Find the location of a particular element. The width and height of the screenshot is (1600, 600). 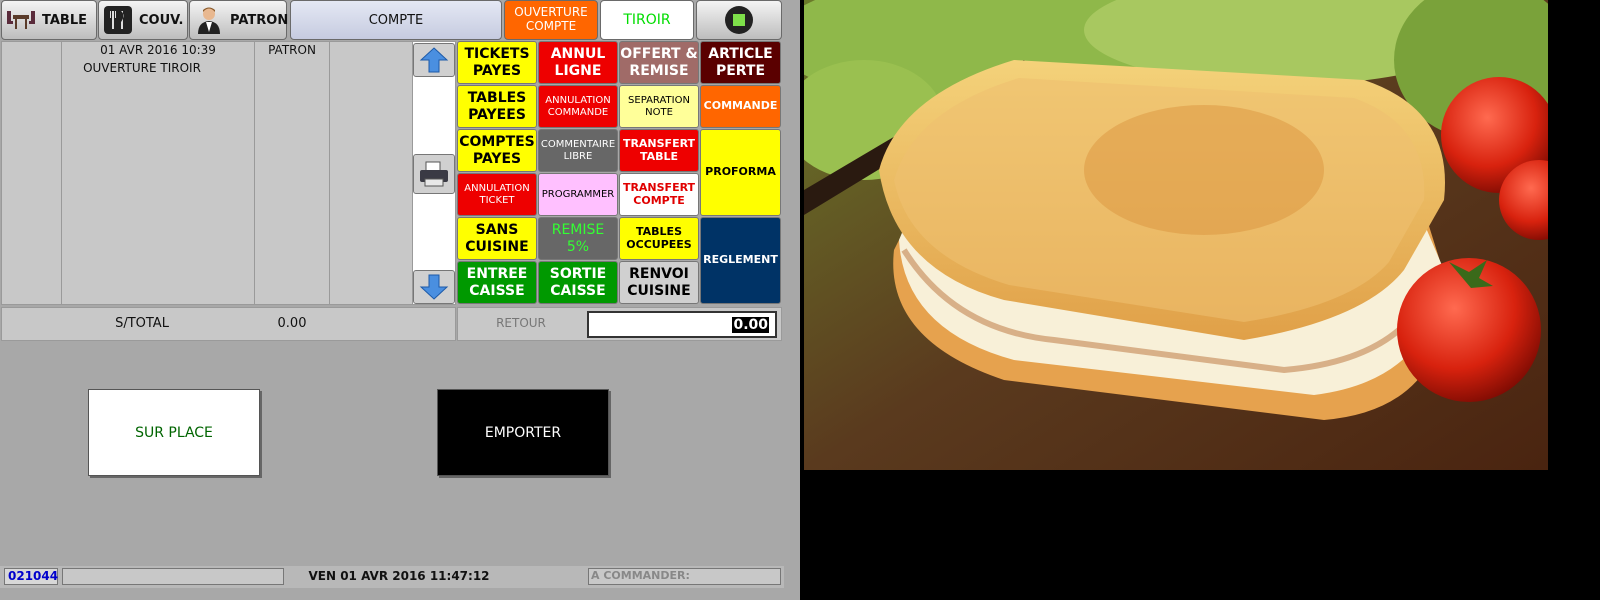

remise-5-button: REMISE 5% is located at coordinates (578, 238).